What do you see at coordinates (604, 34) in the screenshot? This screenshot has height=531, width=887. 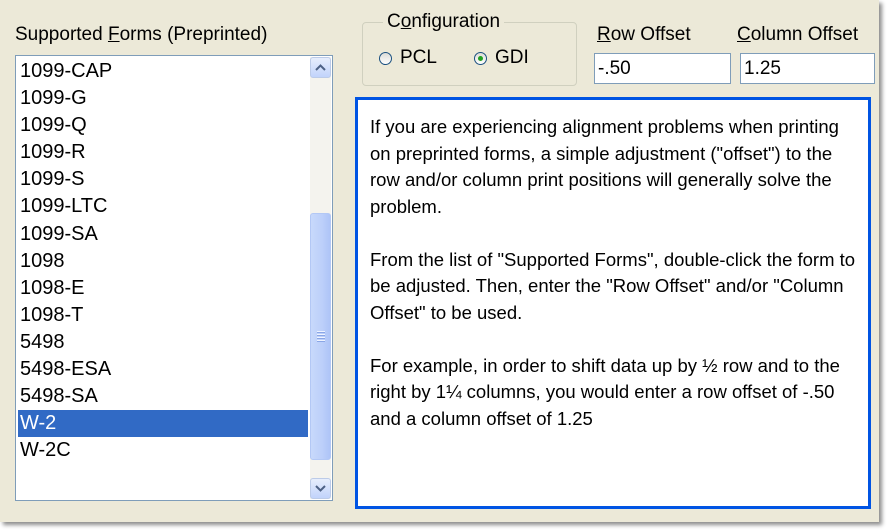 I see `row-offset-accelerator: R` at bounding box center [604, 34].